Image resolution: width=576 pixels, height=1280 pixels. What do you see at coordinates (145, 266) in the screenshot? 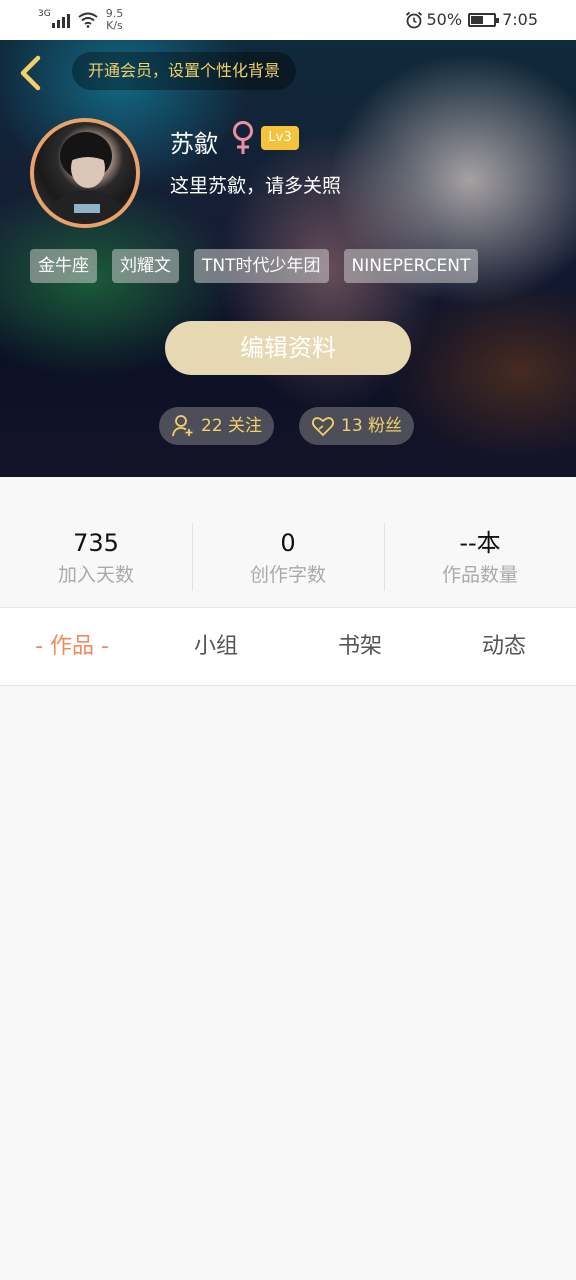
I see `tag: 刘耀文` at bounding box center [145, 266].